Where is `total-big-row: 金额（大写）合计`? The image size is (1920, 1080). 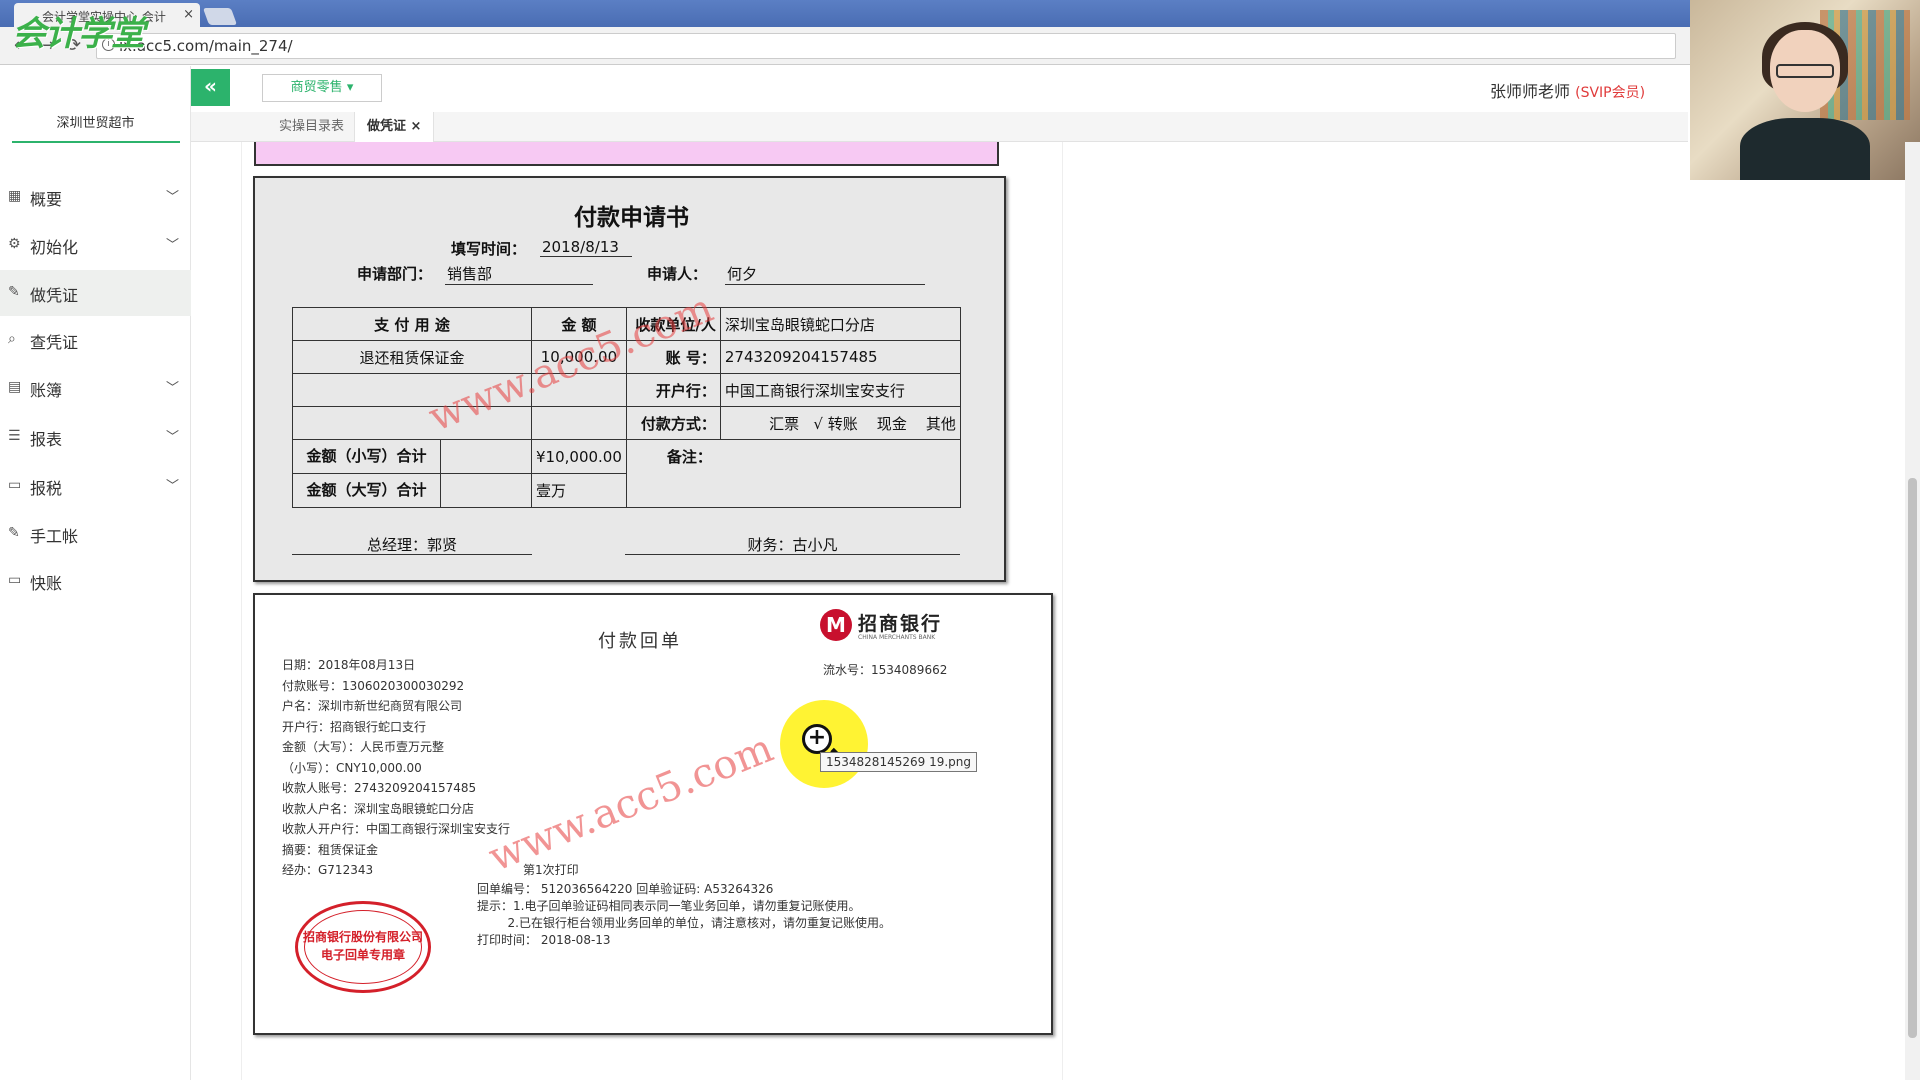 total-big-row: 金额（大写）合计 is located at coordinates (412, 490).